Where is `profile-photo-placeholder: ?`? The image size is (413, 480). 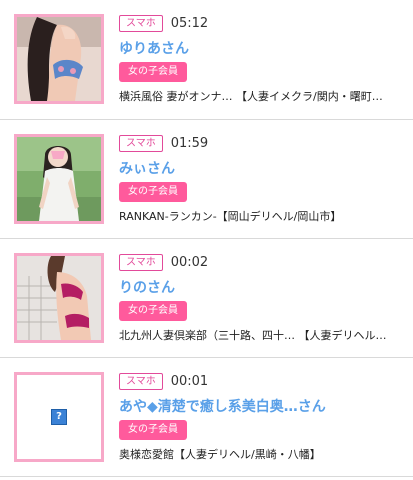 profile-photo-placeholder: ? is located at coordinates (59, 417).